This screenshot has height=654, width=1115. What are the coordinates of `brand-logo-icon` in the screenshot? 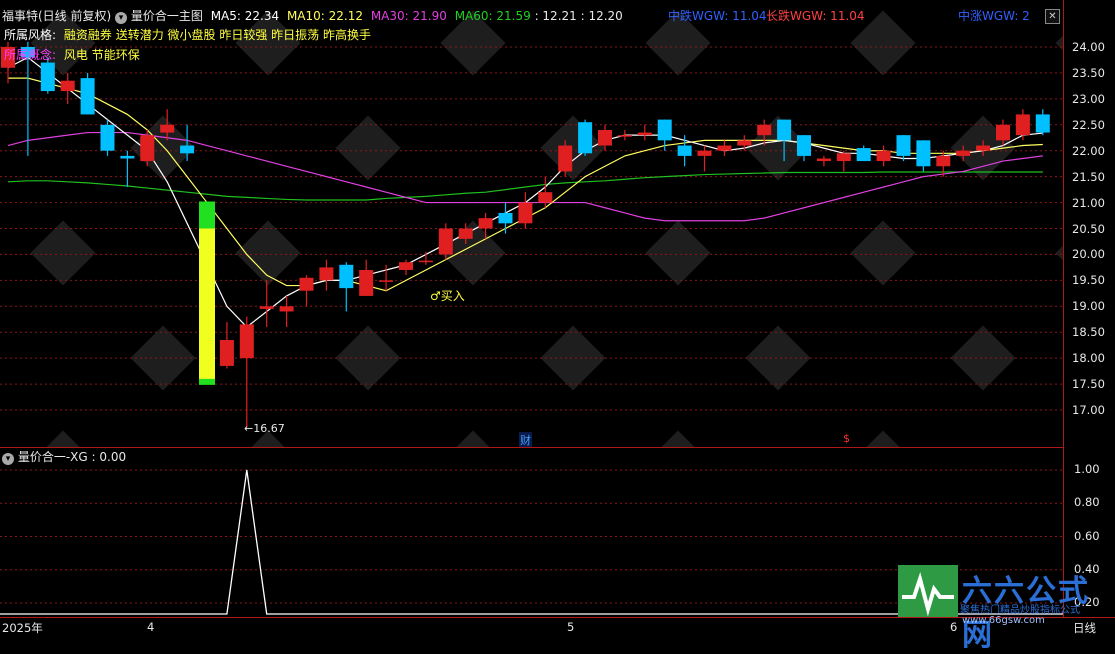 It's located at (928, 591).